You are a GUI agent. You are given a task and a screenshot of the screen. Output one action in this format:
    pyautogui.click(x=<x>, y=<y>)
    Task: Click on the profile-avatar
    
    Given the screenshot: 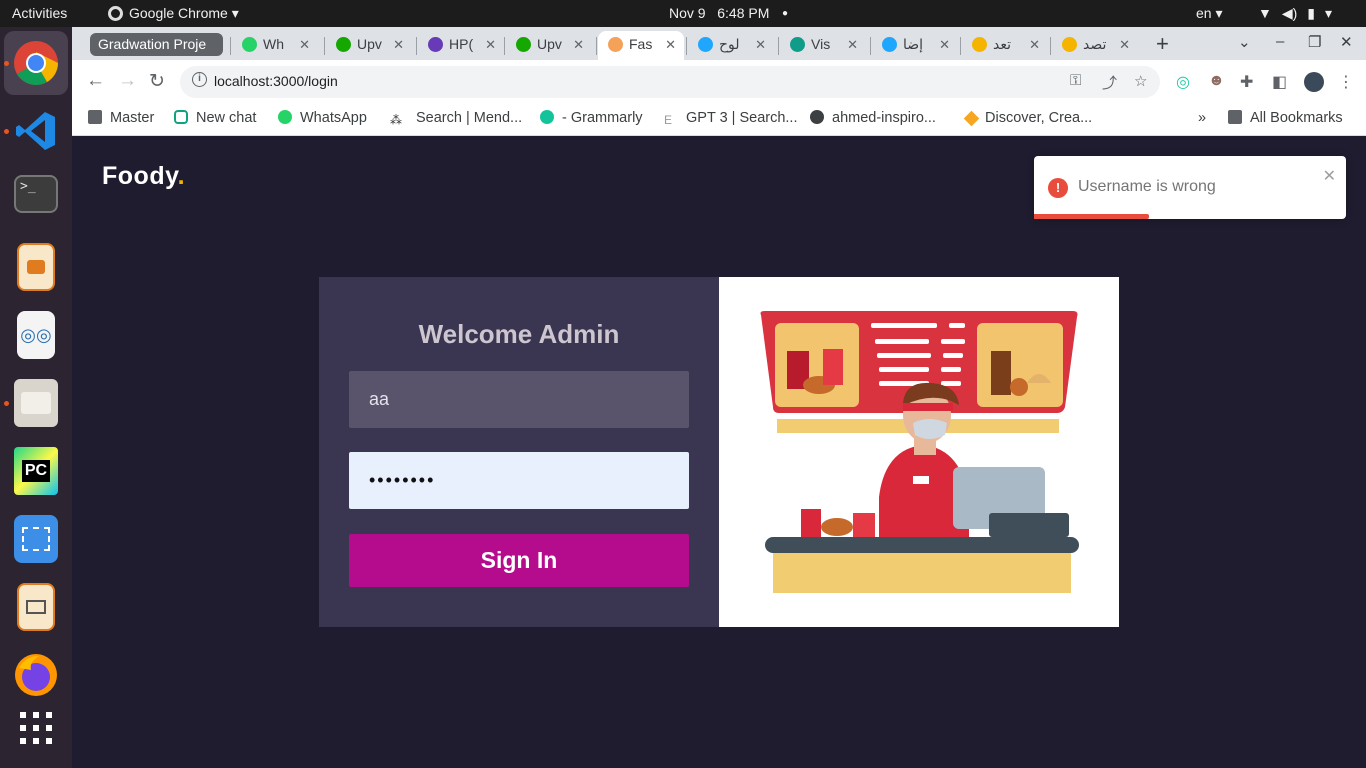 What is the action you would take?
    pyautogui.click(x=1314, y=84)
    